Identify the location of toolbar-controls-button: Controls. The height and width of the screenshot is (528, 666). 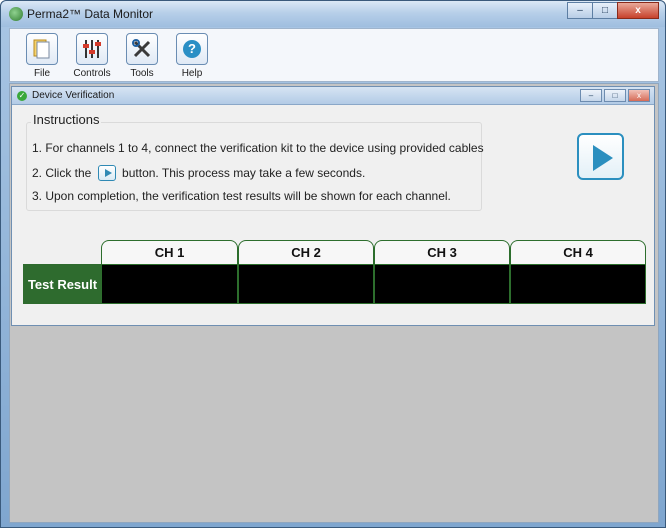
(92, 57).